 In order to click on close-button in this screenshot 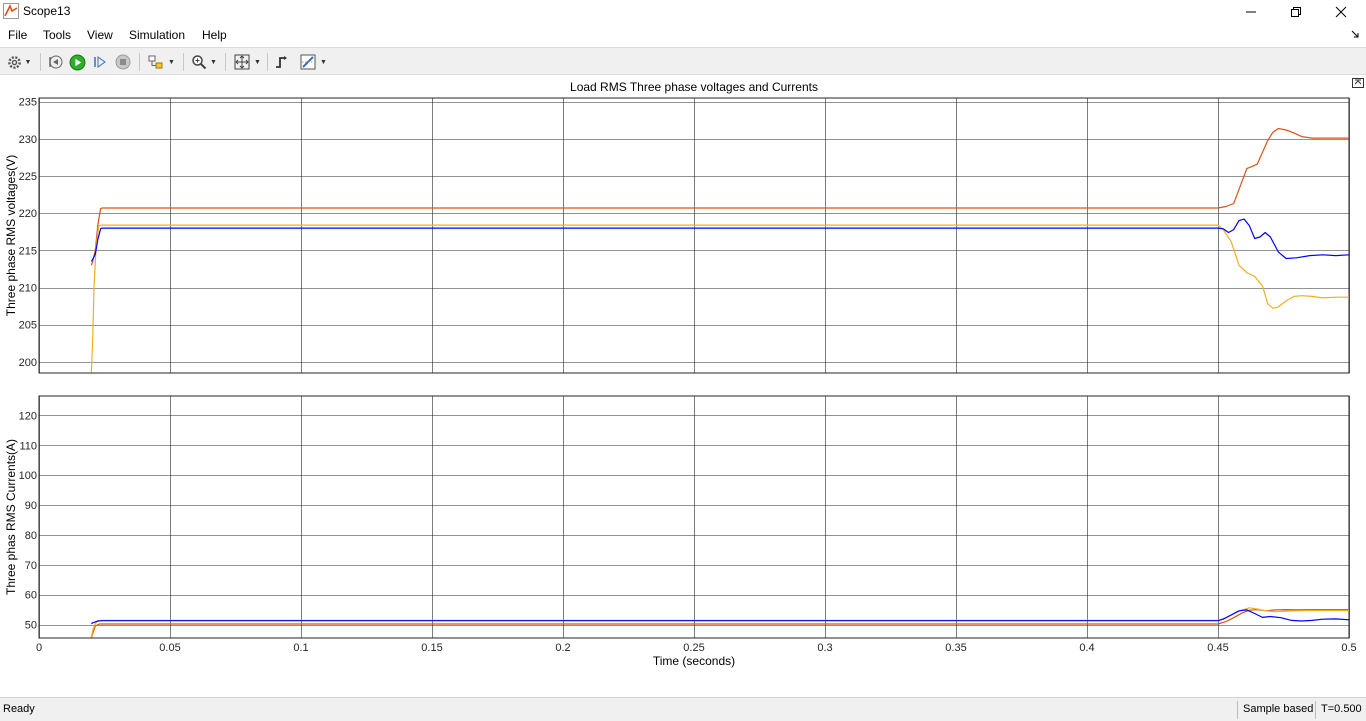, I will do `click(1341, 12)`.